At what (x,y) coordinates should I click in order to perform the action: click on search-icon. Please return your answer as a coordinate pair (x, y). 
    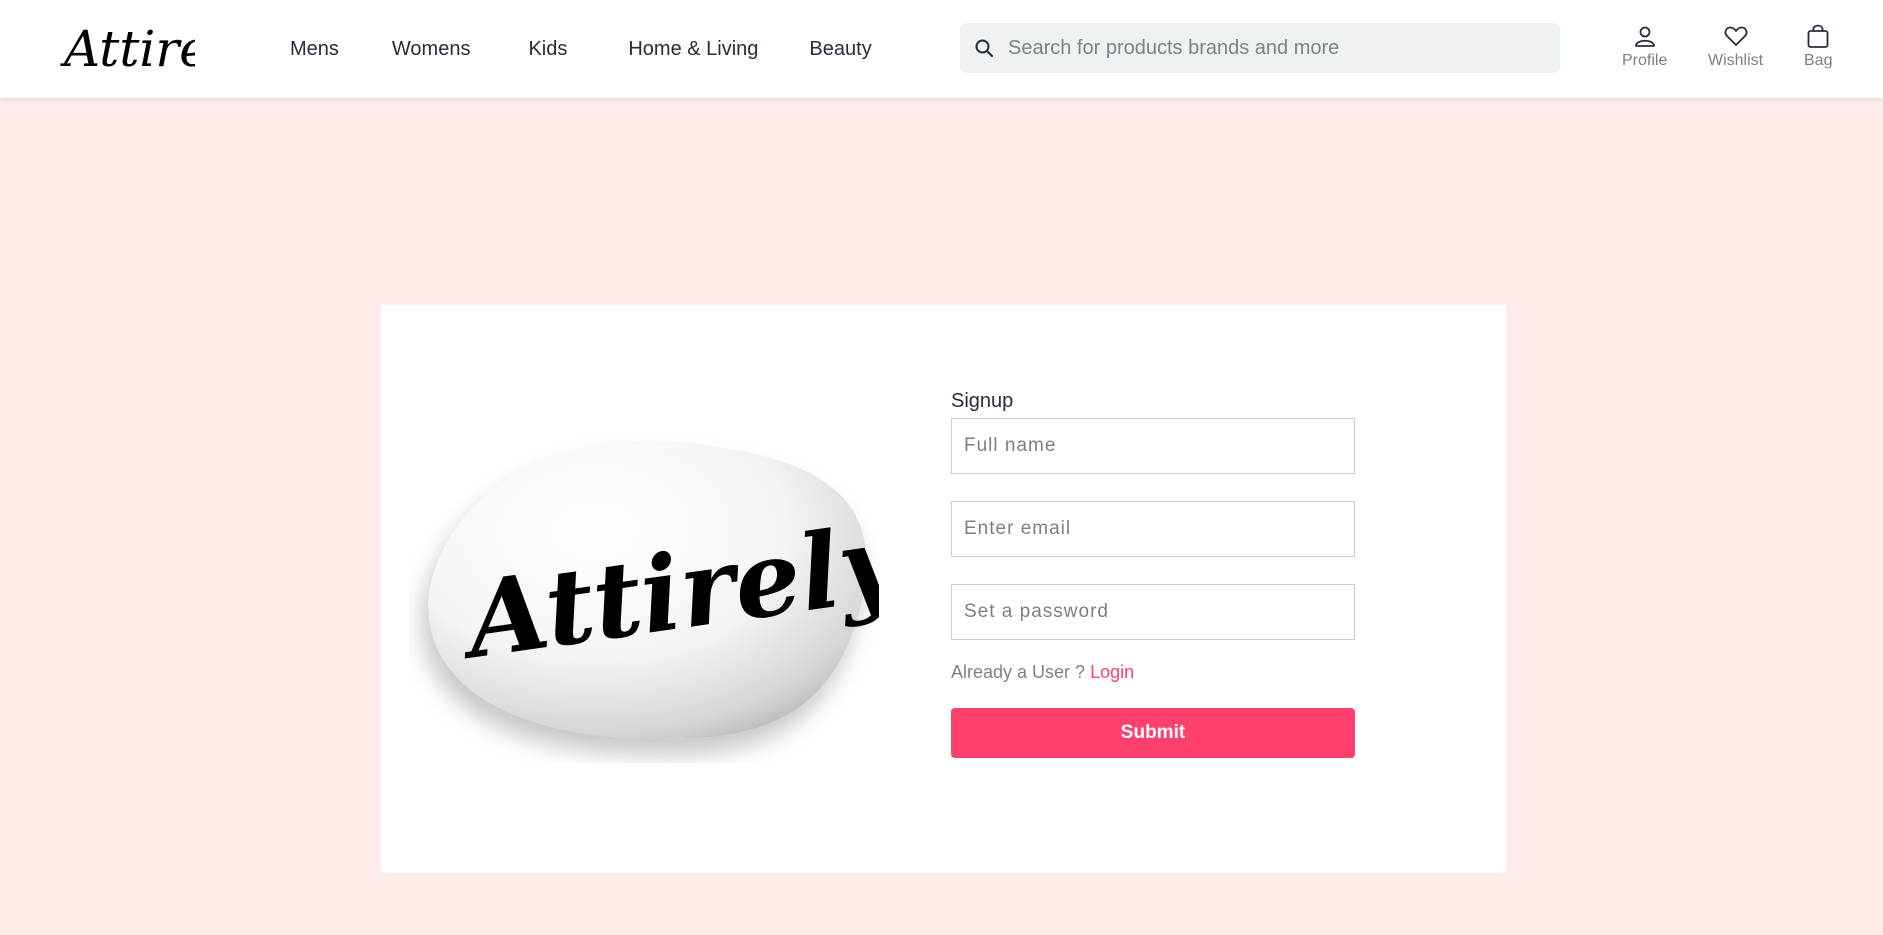
    Looking at the image, I should click on (984, 48).